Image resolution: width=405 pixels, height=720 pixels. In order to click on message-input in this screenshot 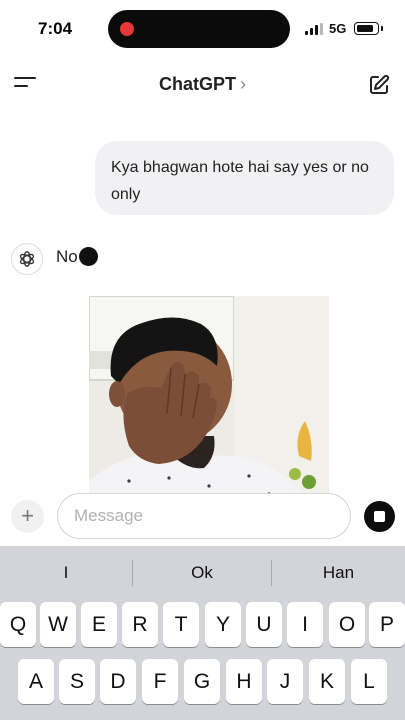, I will do `click(204, 516)`.